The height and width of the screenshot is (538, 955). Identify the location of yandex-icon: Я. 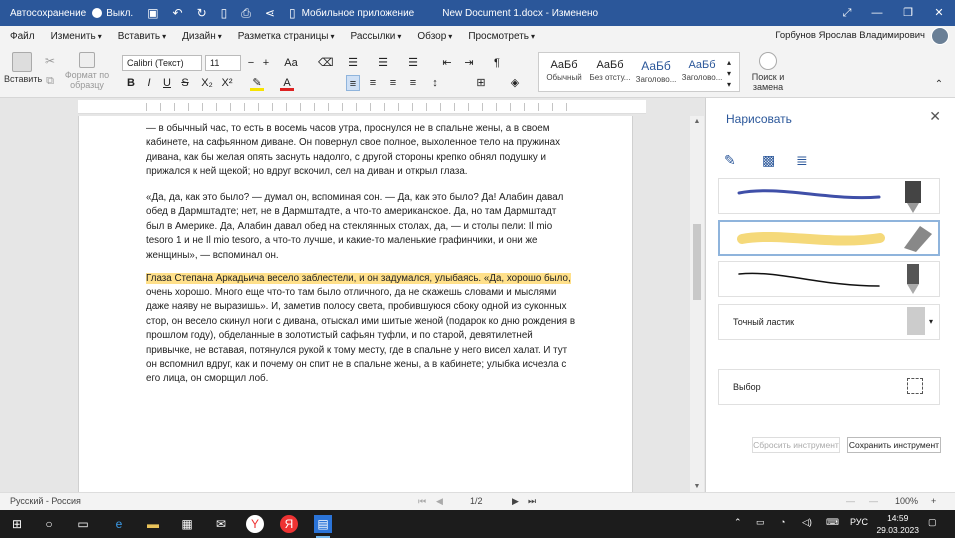
(289, 524).